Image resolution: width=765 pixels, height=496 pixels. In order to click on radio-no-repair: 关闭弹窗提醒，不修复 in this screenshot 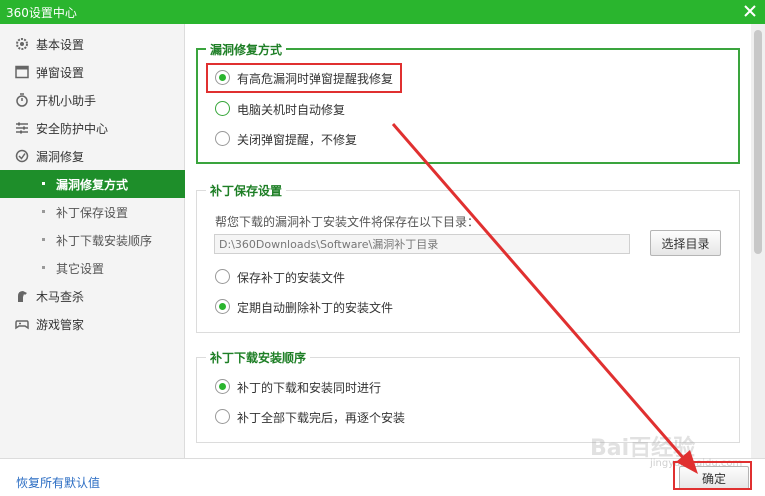, I will do `click(315, 139)`.